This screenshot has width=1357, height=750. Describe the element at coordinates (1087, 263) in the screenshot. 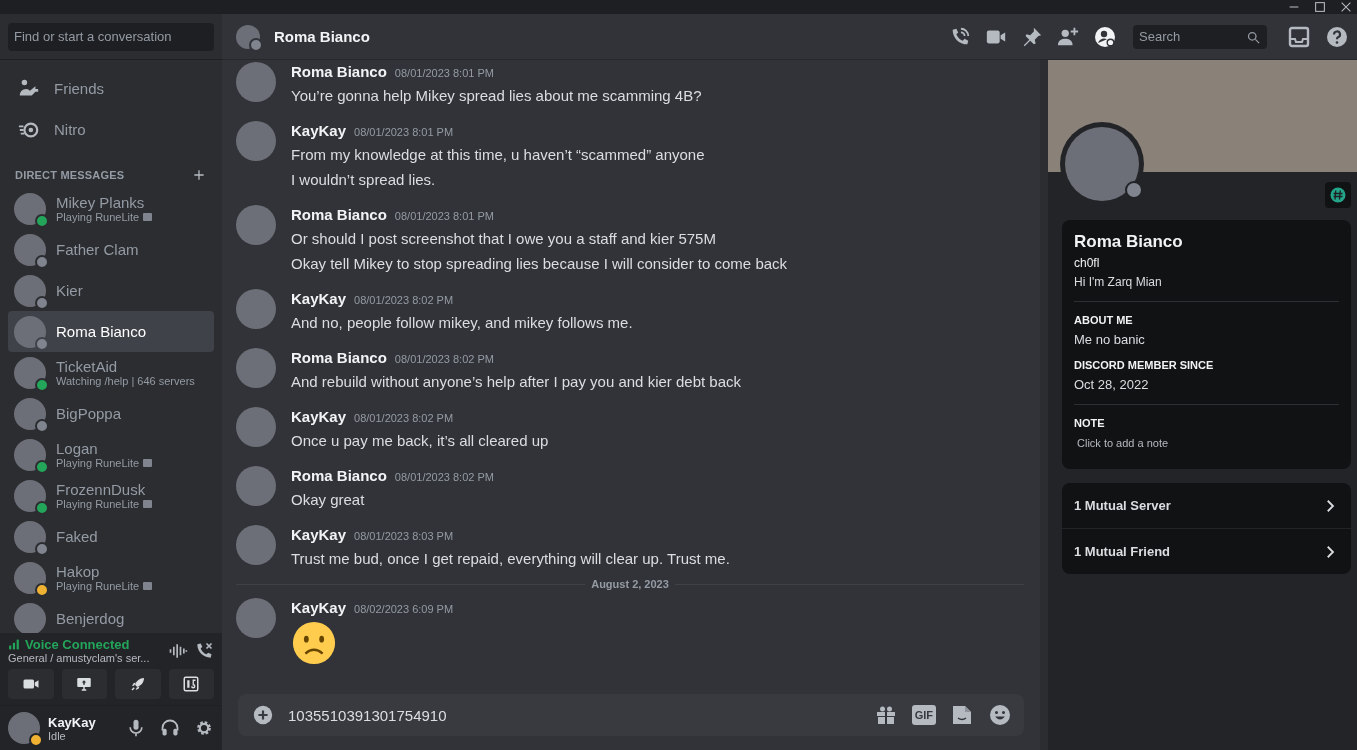

I see `username: ch0fl` at that location.